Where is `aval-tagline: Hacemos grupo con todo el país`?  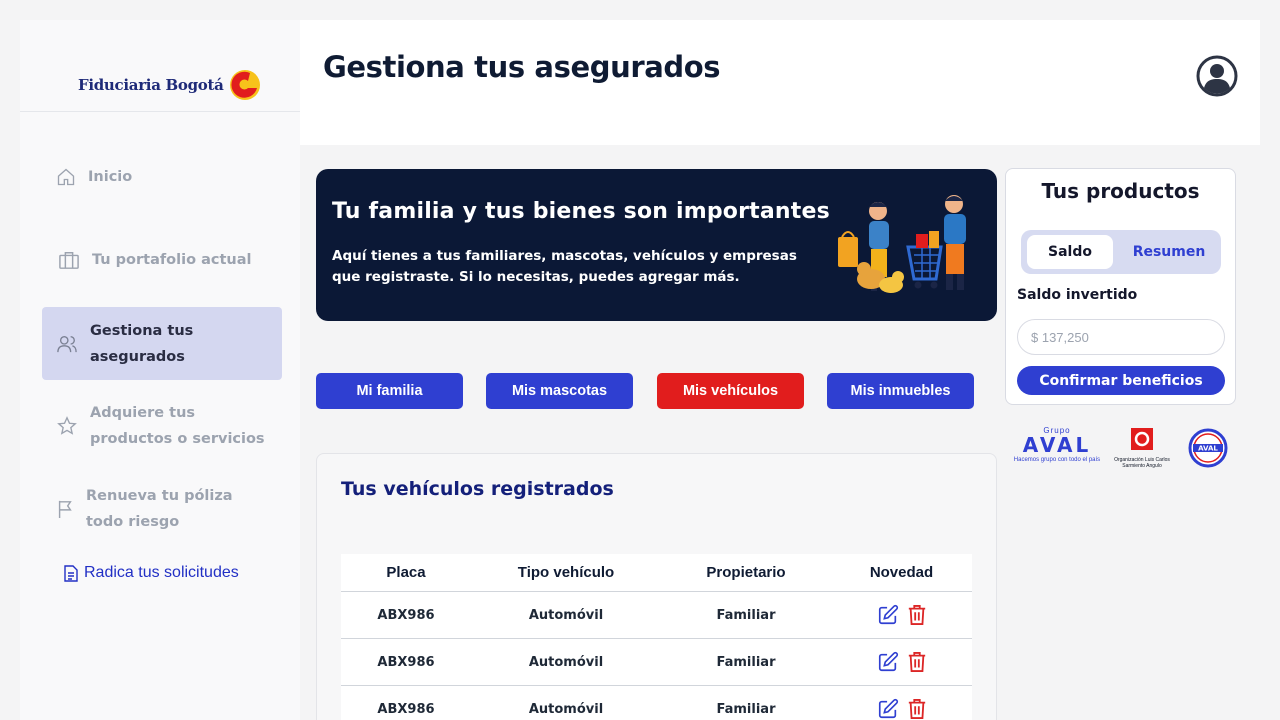
aval-tagline: Hacemos grupo con todo el país is located at coordinates (1057, 460).